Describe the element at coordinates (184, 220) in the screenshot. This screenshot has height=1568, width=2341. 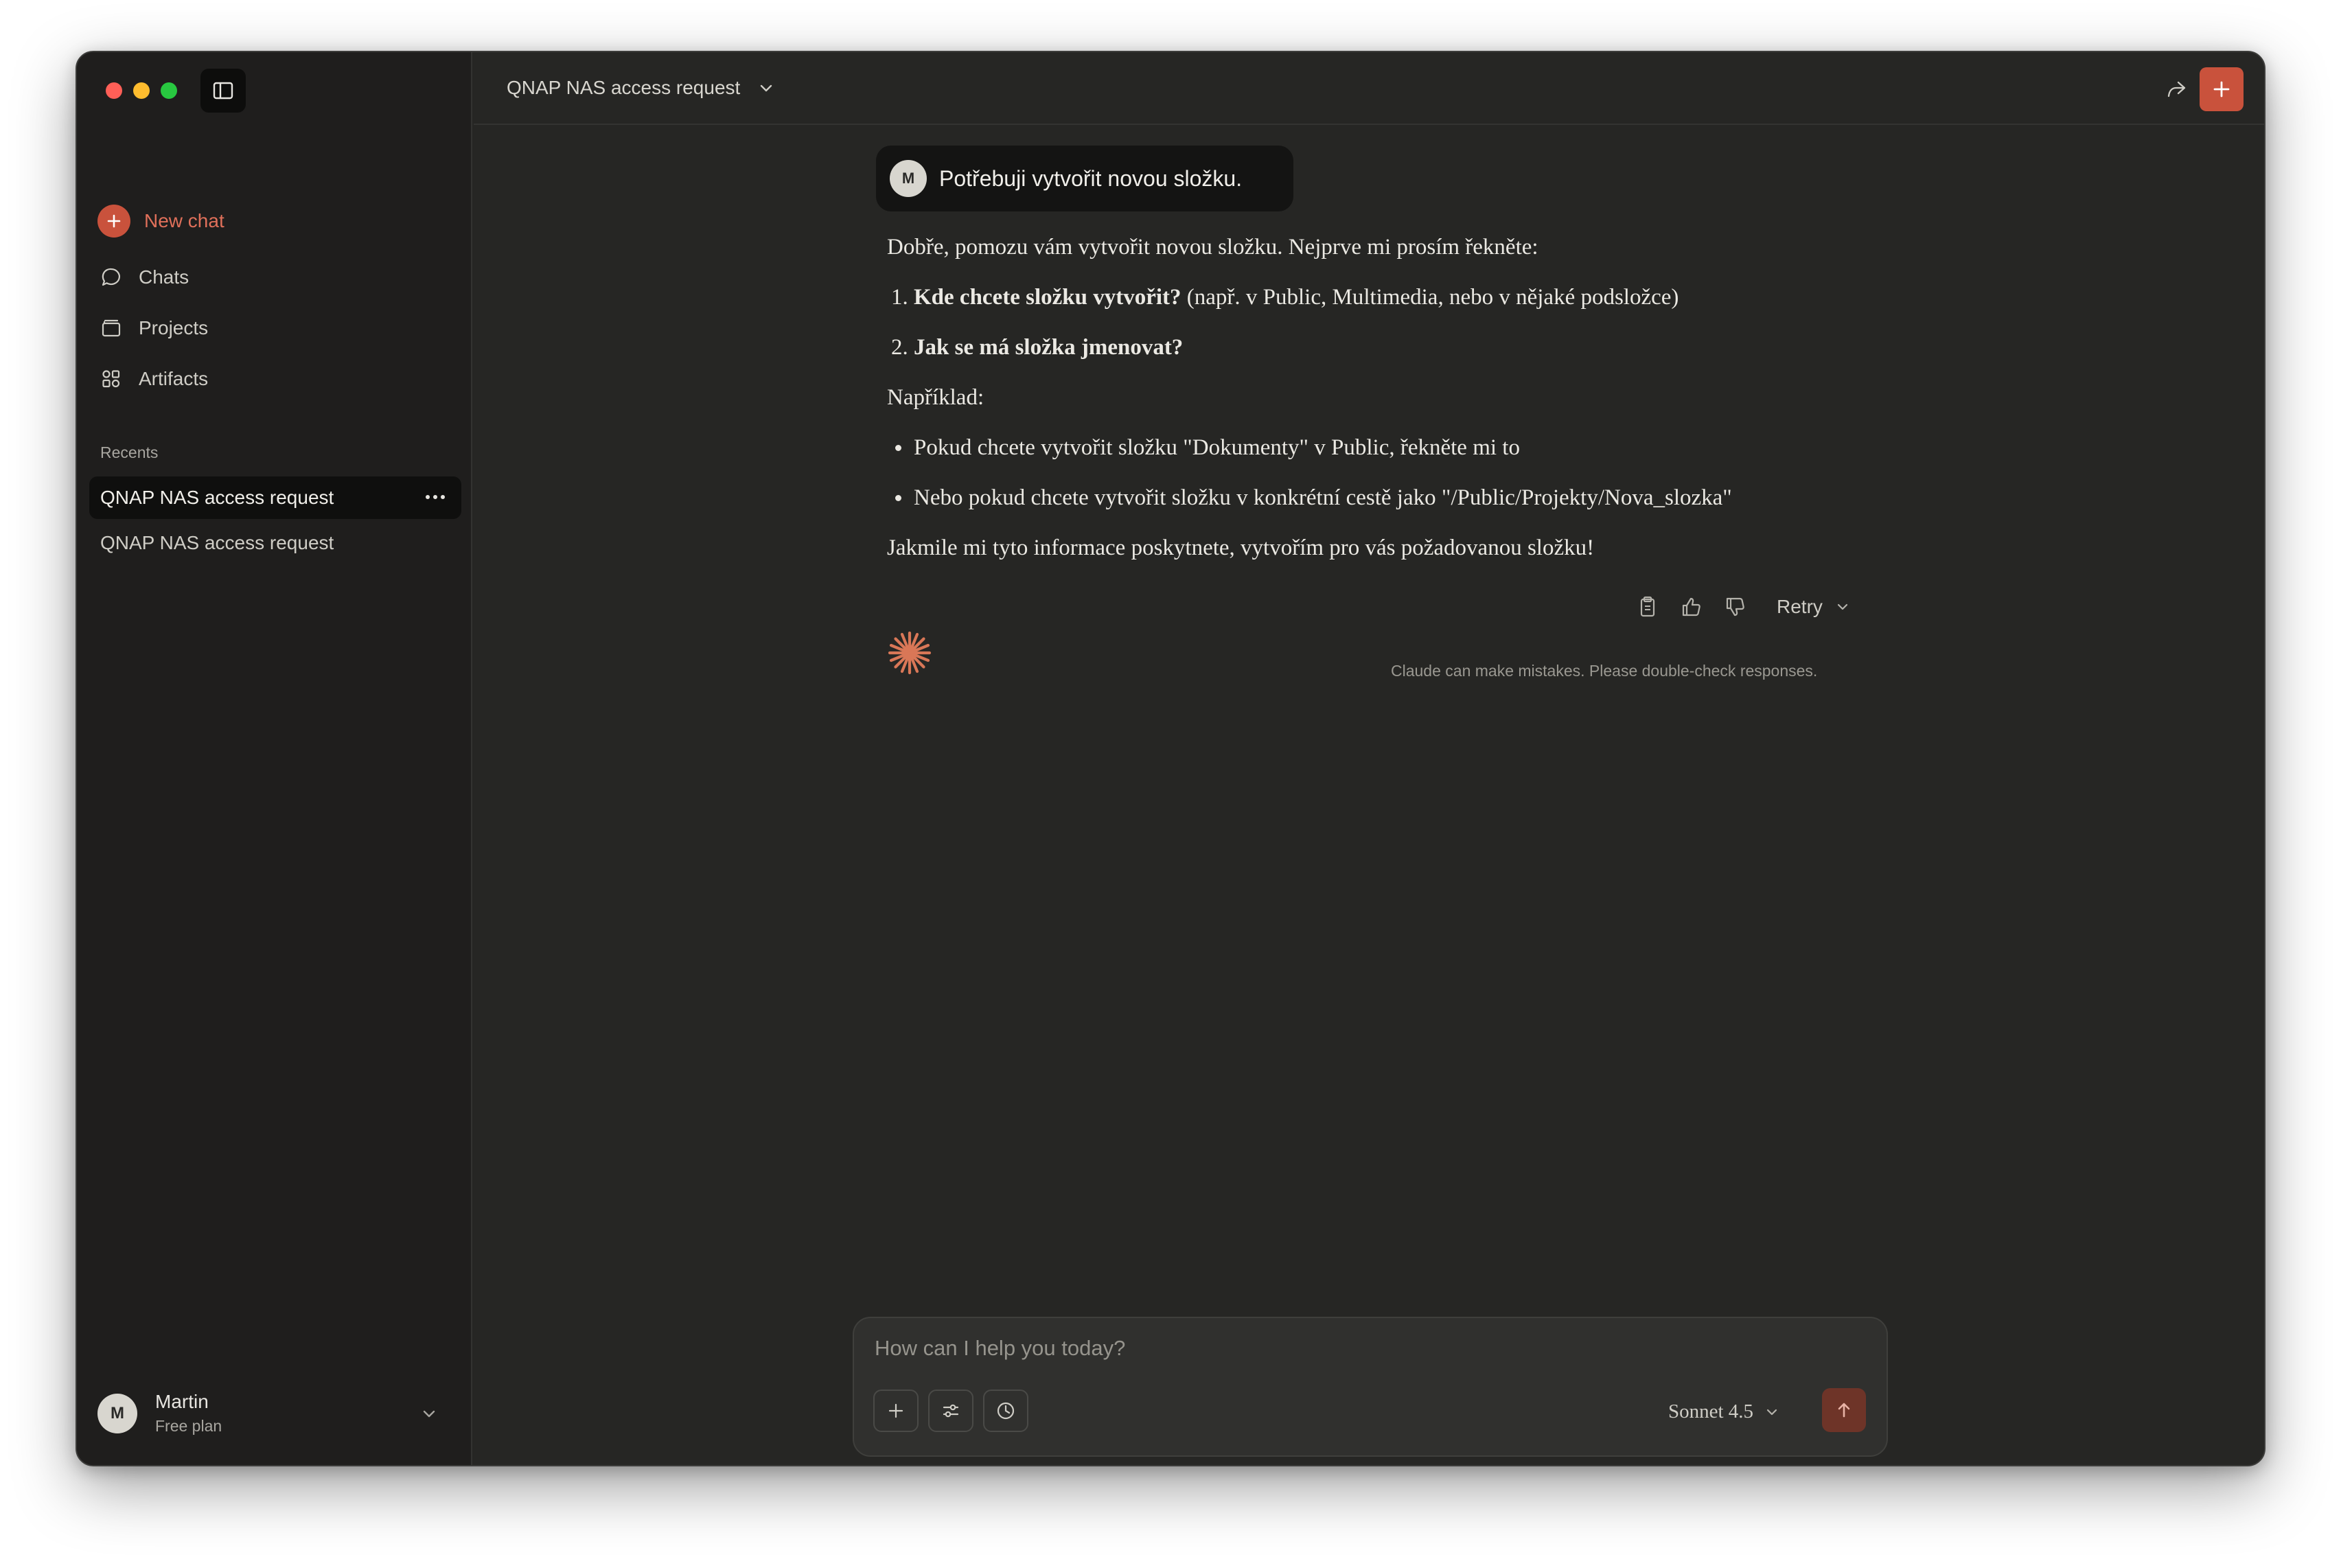
I see `new-chat-label: New chat` at that location.